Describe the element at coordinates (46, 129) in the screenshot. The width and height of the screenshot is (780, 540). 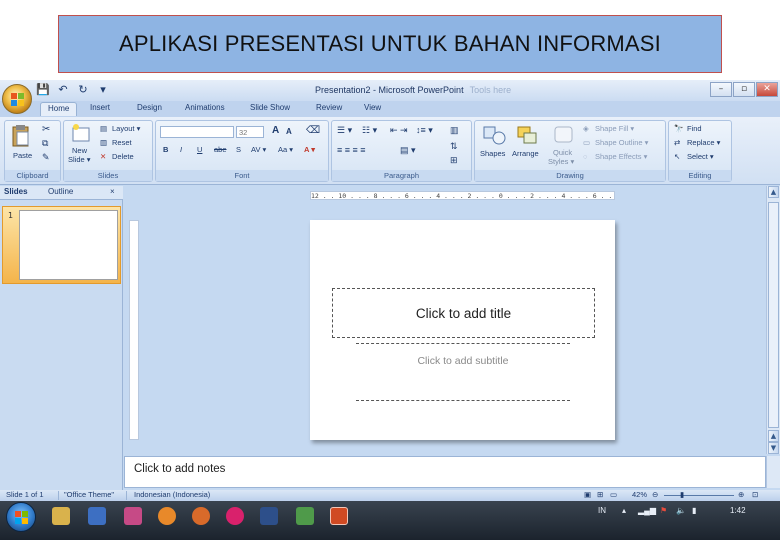
I see `cut-icon: ✂` at that location.